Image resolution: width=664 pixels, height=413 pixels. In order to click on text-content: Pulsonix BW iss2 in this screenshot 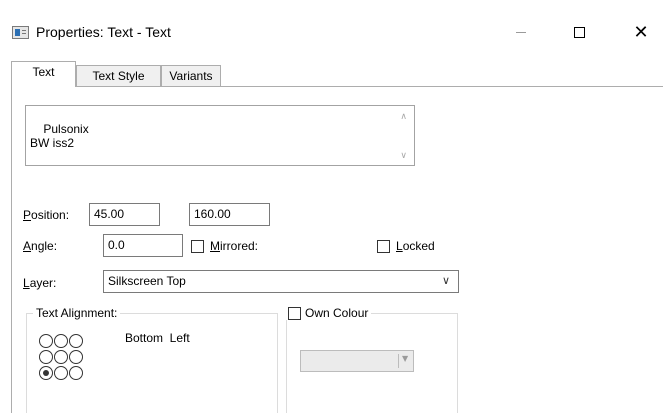, I will do `click(59, 136)`.